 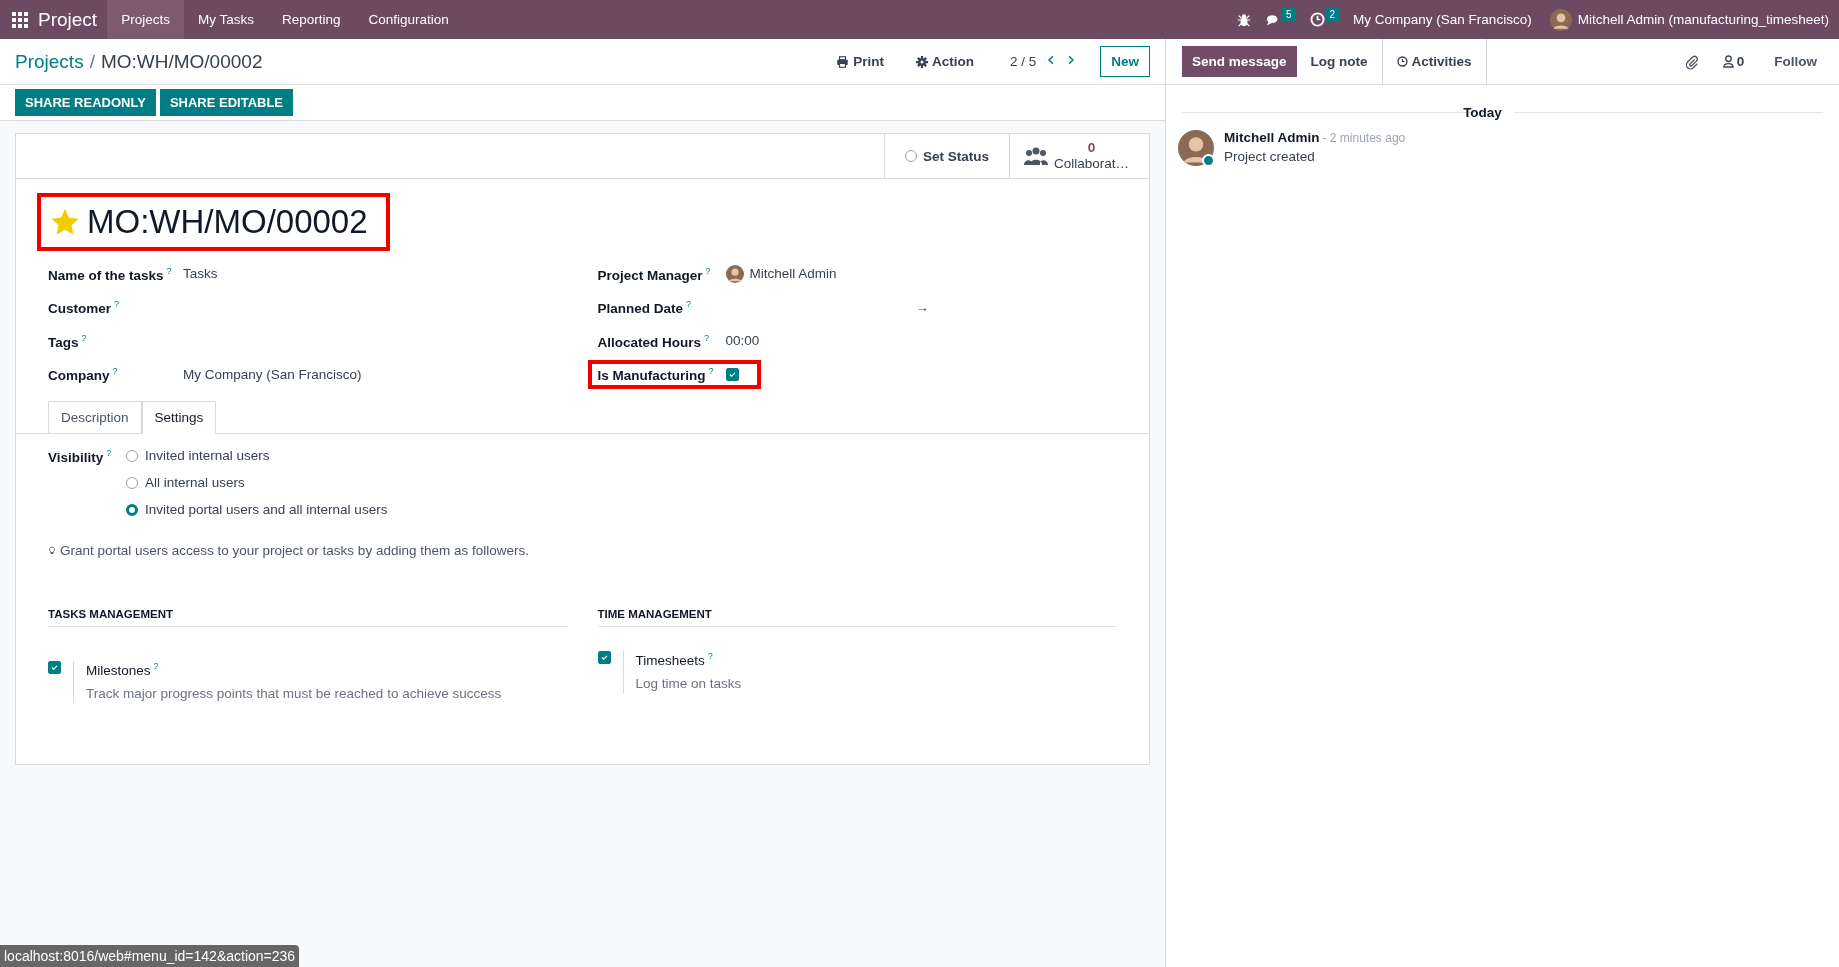 What do you see at coordinates (85, 102) in the screenshot?
I see `share-button: SHARE READONLY` at bounding box center [85, 102].